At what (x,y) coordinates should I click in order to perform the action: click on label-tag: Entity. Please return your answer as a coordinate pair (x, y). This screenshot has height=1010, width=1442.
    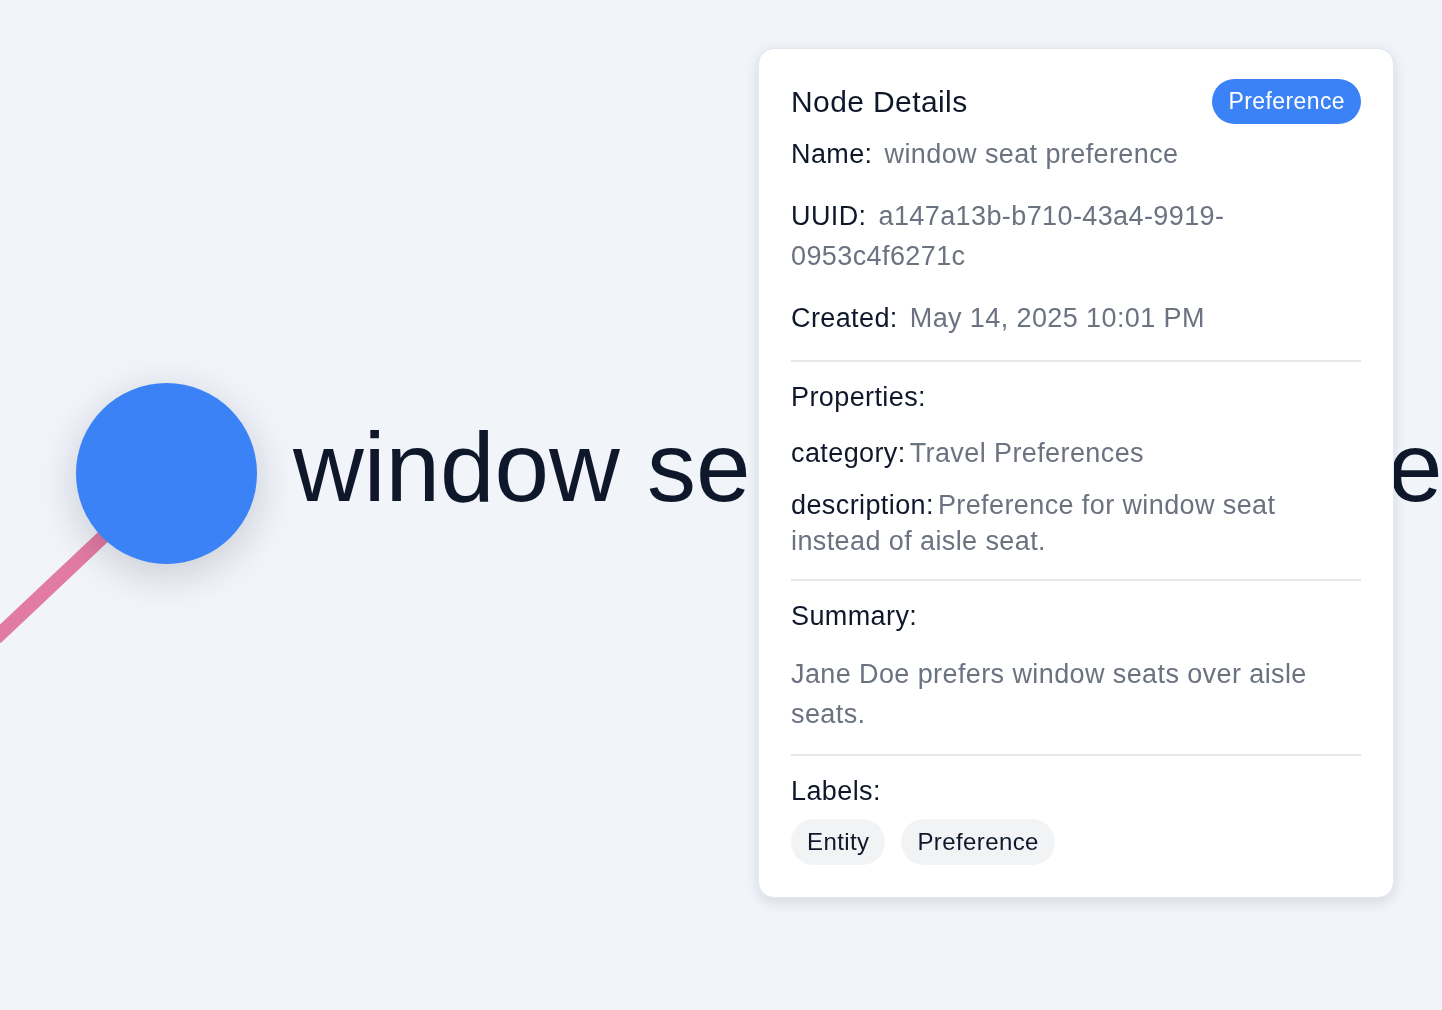
    Looking at the image, I should click on (838, 842).